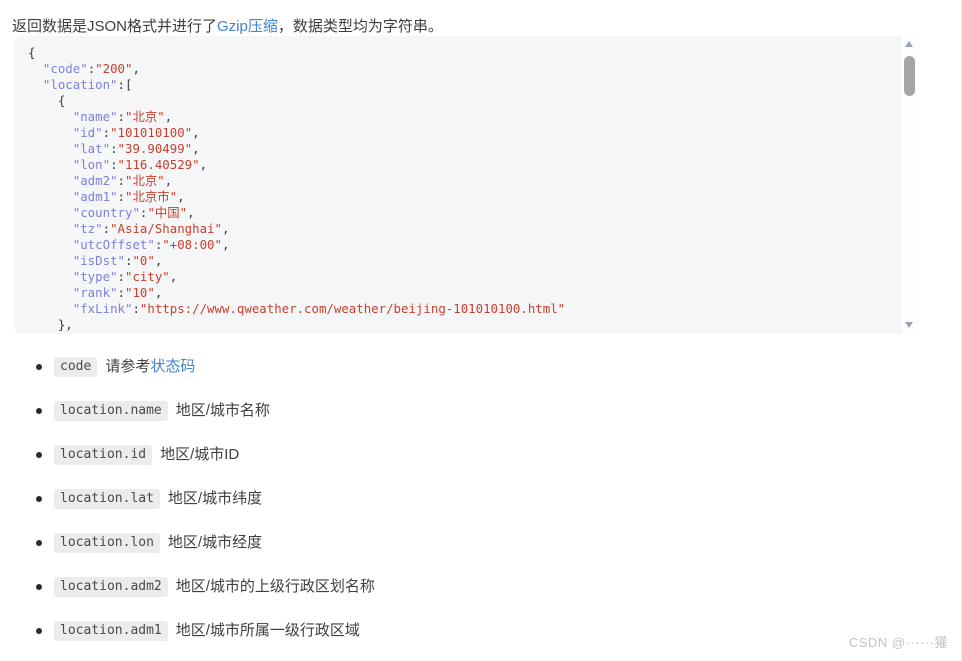 The image size is (962, 661). Describe the element at coordinates (147, 276) in the screenshot. I see `code-token-str: "city"` at that location.